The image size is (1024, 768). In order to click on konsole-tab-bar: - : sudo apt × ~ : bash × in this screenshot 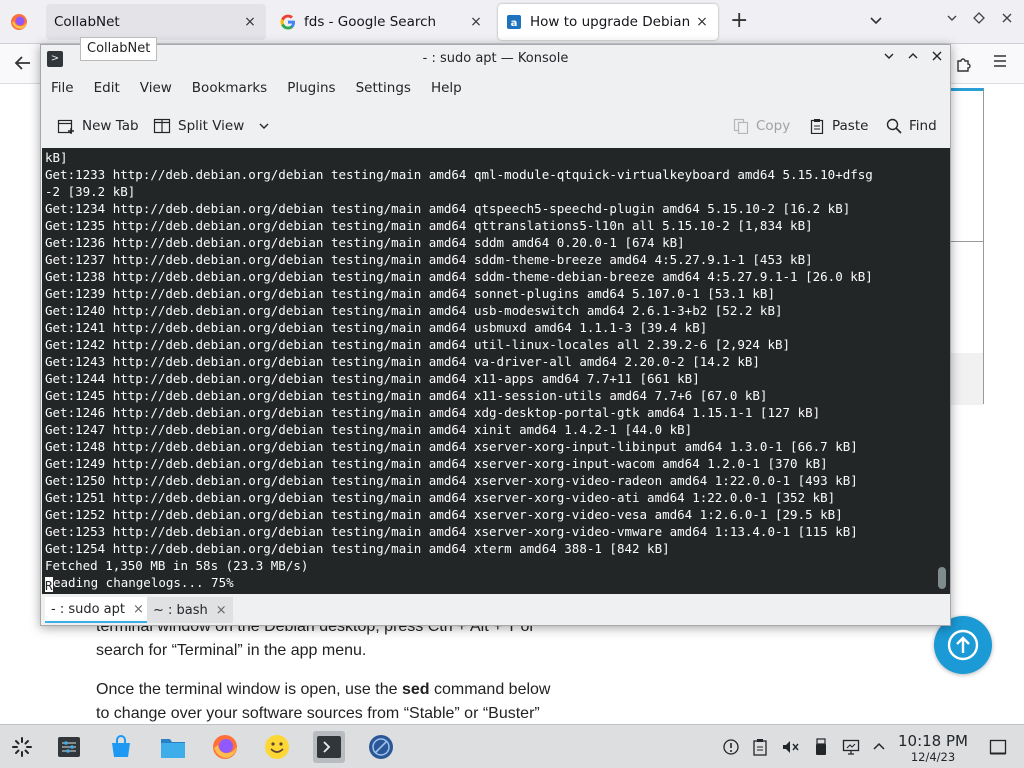, I will do `click(495, 610)`.